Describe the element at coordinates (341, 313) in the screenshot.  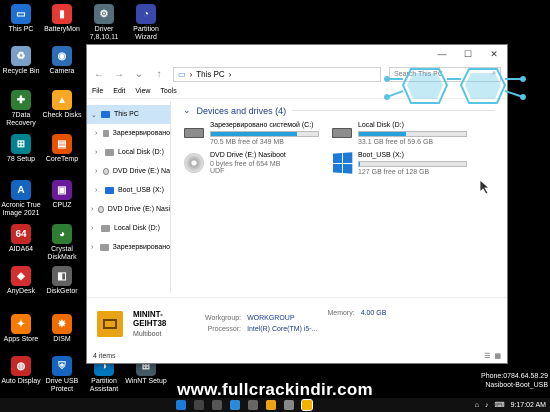
I see `memory-label: Memory:` at that location.